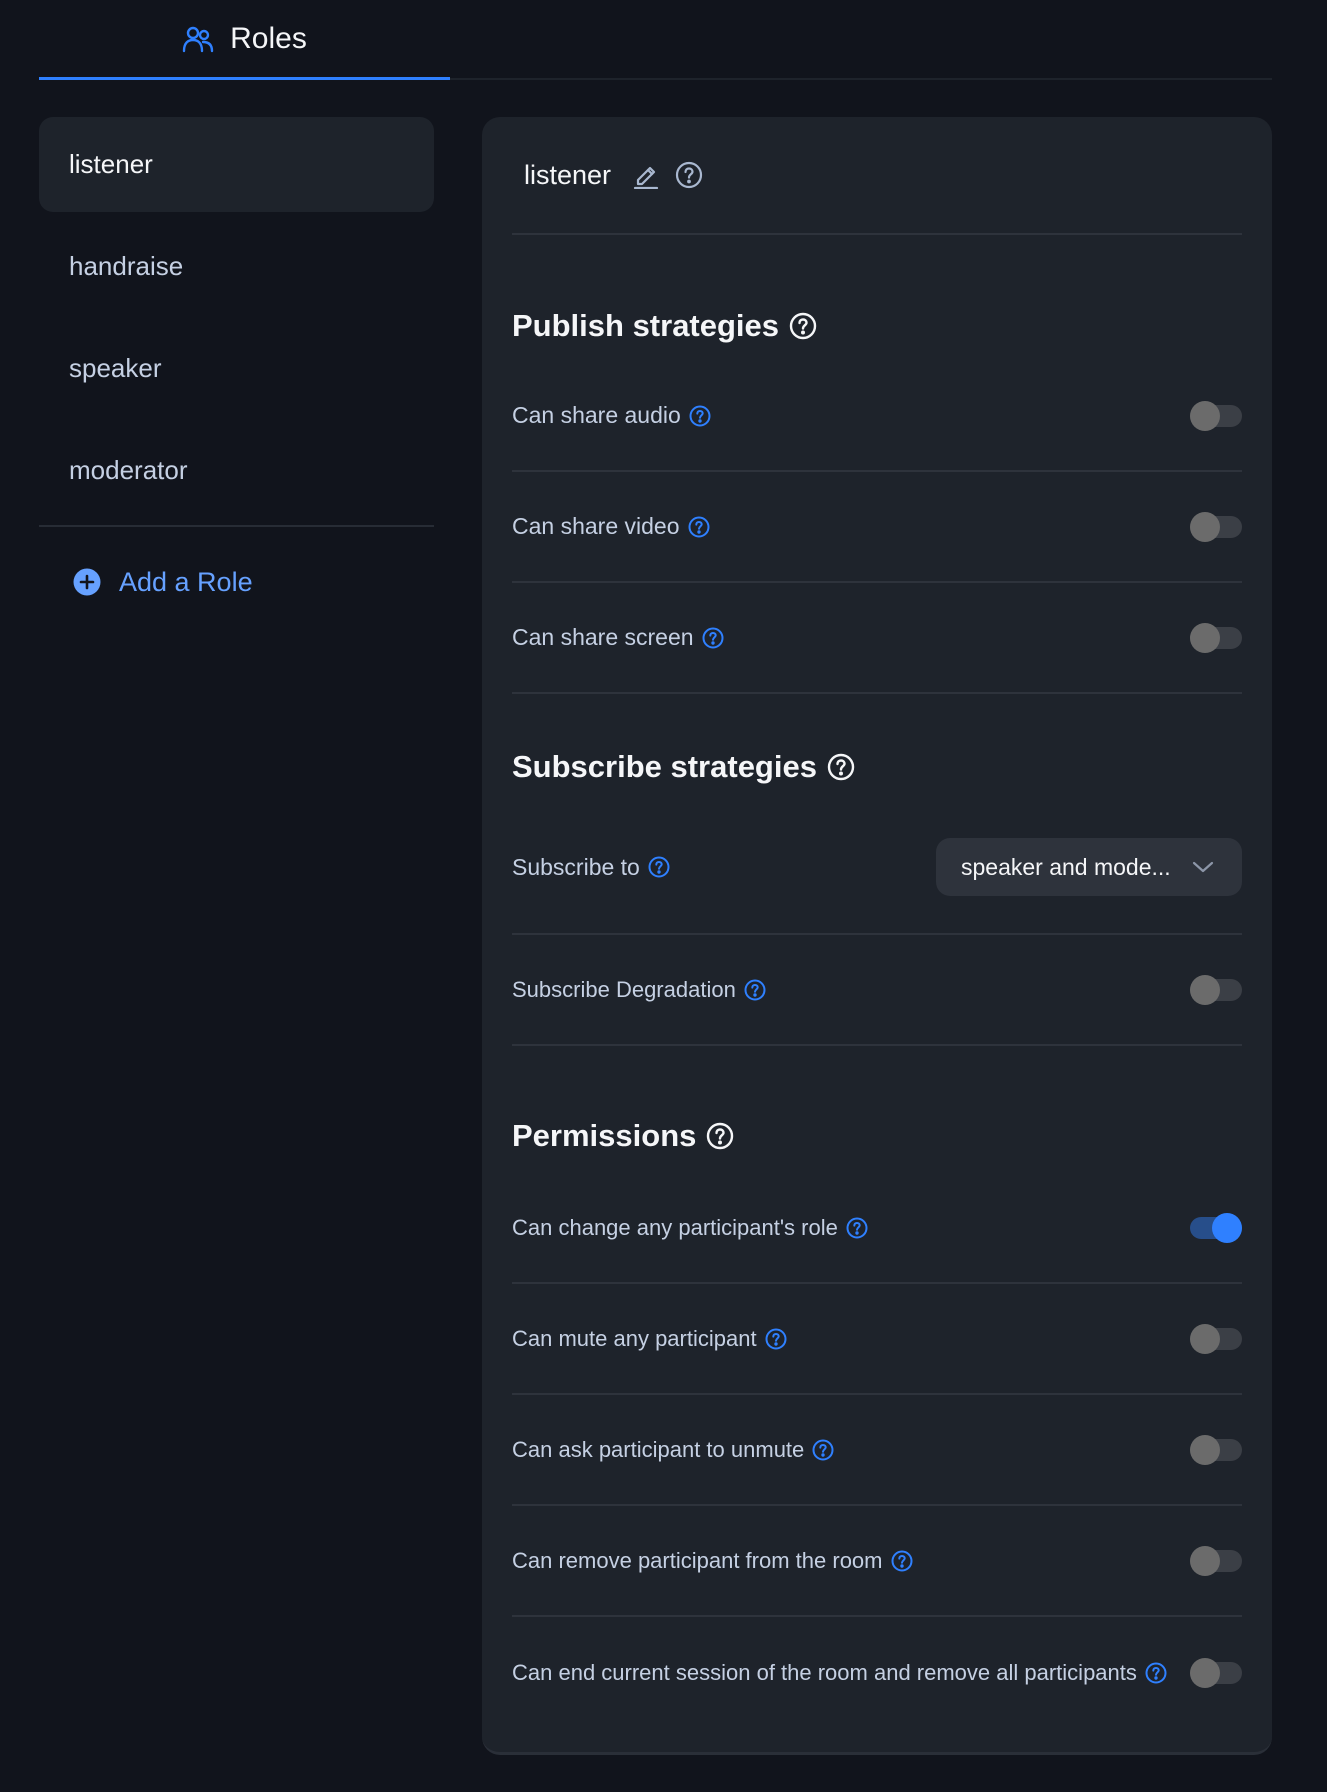 The image size is (1327, 1792). Describe the element at coordinates (236, 164) in the screenshot. I see `sidebar-item-listener: listener` at that location.